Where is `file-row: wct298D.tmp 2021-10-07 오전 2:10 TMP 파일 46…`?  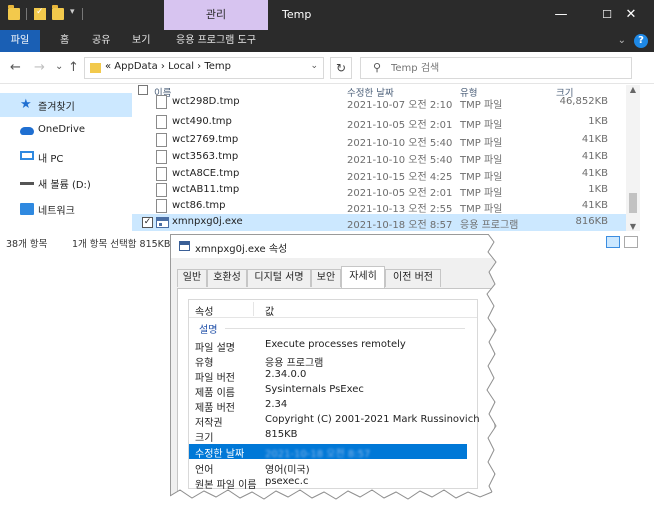 file-row: wct298D.tmp 2021-10-07 오전 2:10 TMP 파일 46… is located at coordinates (379, 102).